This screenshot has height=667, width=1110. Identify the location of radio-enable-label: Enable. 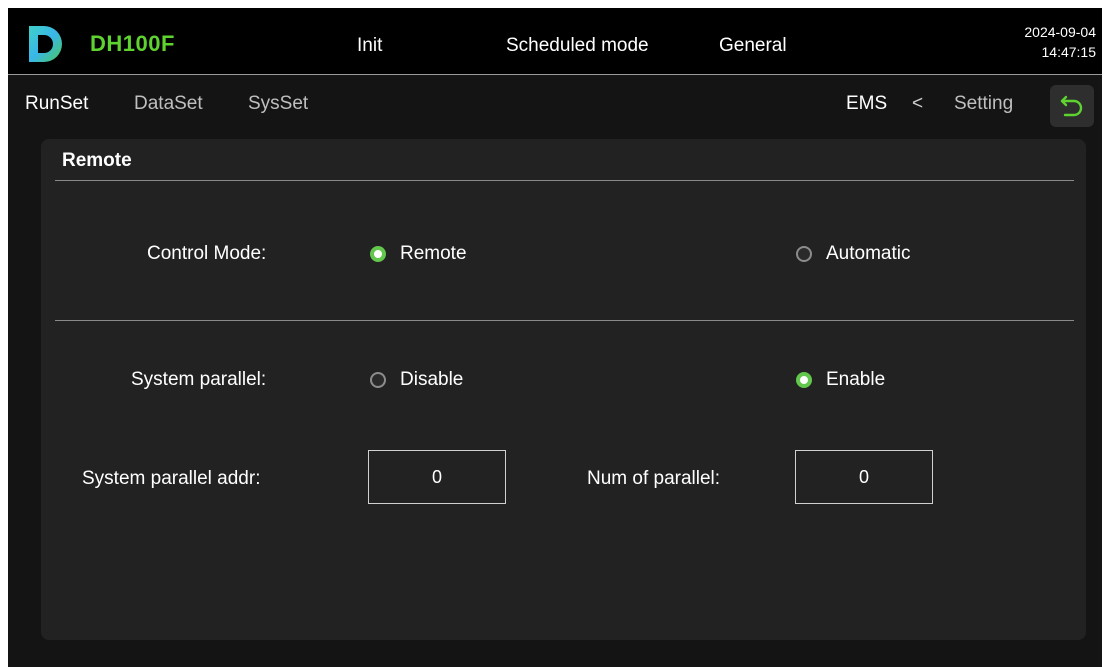
(856, 379).